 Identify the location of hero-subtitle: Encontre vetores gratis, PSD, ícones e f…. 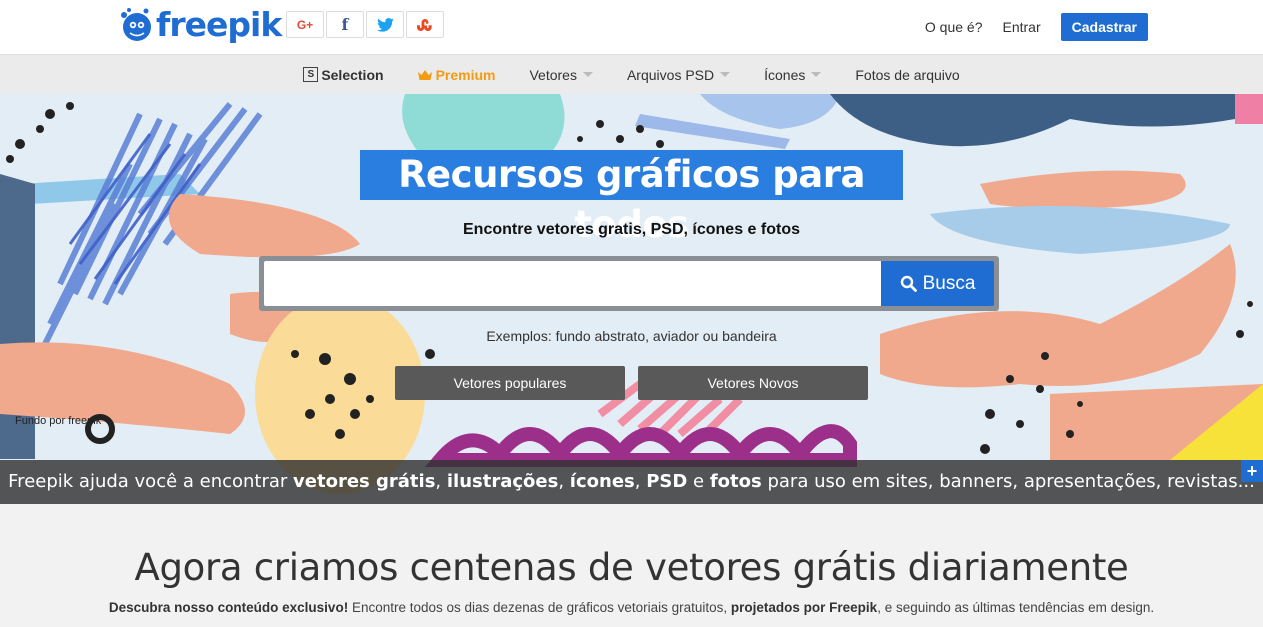
(631, 229).